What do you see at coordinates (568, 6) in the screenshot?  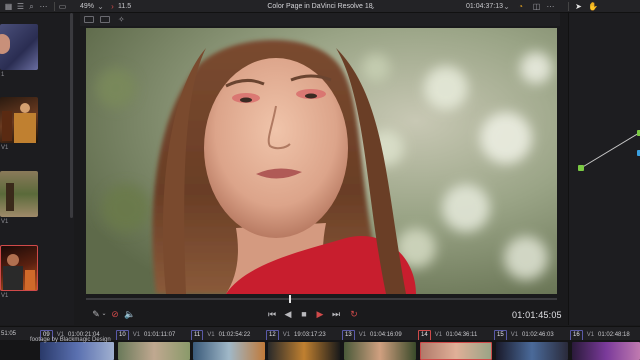 I see `divider` at bounding box center [568, 6].